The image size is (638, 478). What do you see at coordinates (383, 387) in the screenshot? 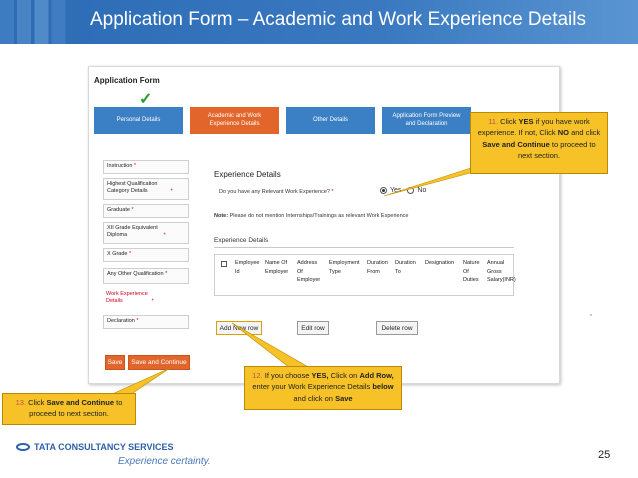
I see `callout-emphasis: below` at bounding box center [383, 387].